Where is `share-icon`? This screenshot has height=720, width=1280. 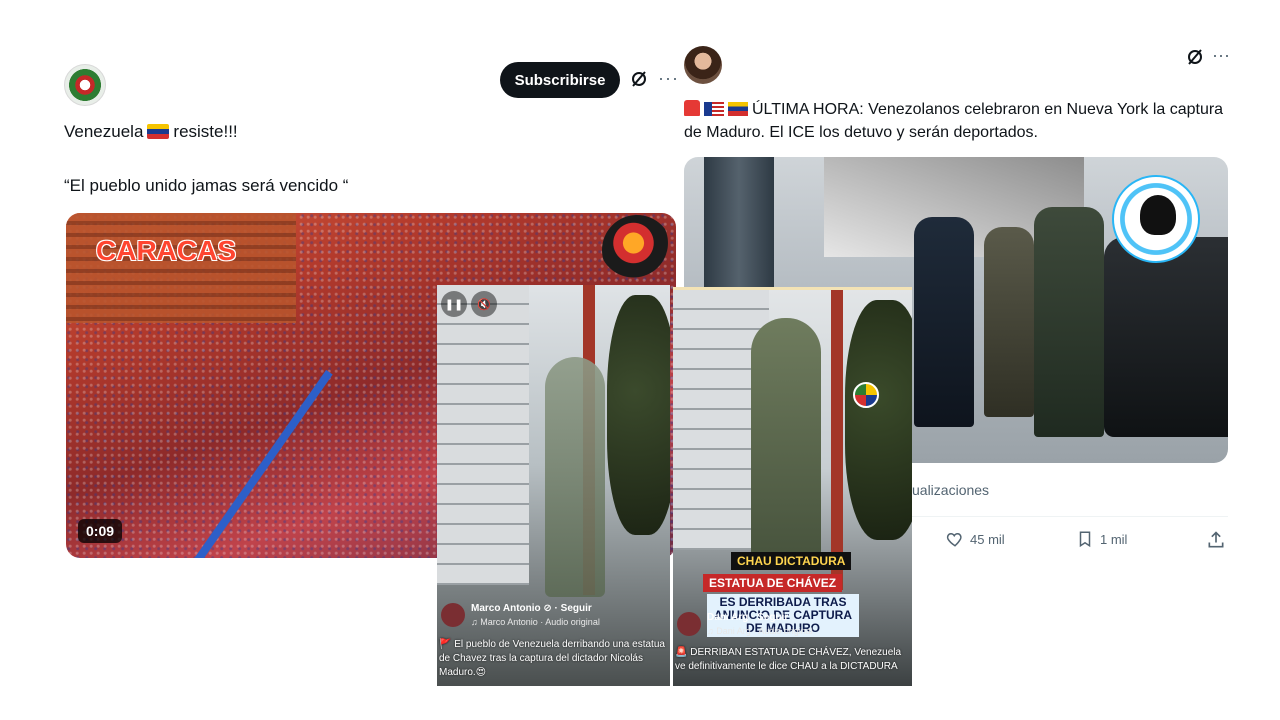 share-icon is located at coordinates (1216, 540).